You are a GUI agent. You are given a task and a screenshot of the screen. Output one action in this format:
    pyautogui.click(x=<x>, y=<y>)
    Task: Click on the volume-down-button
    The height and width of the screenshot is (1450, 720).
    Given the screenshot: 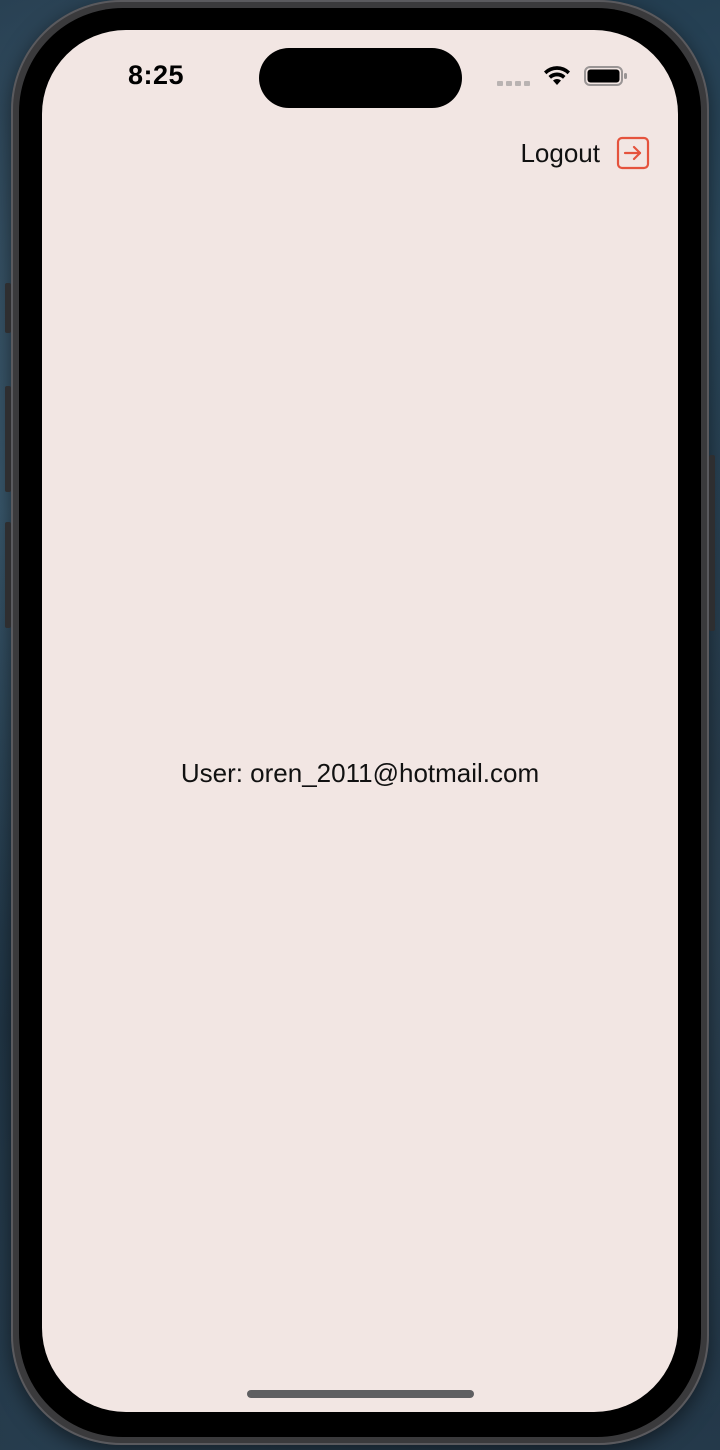 What is the action you would take?
    pyautogui.click(x=8, y=575)
    